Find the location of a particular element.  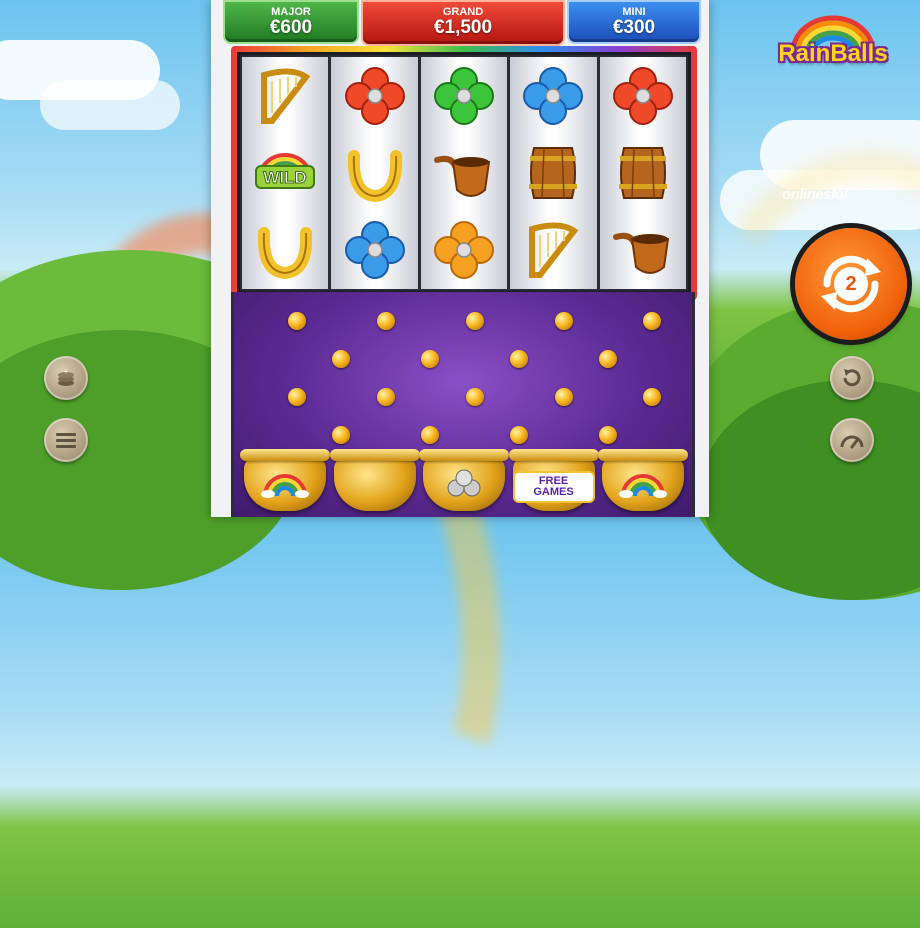

jackpot-mini-amount: €300 is located at coordinates (634, 27).